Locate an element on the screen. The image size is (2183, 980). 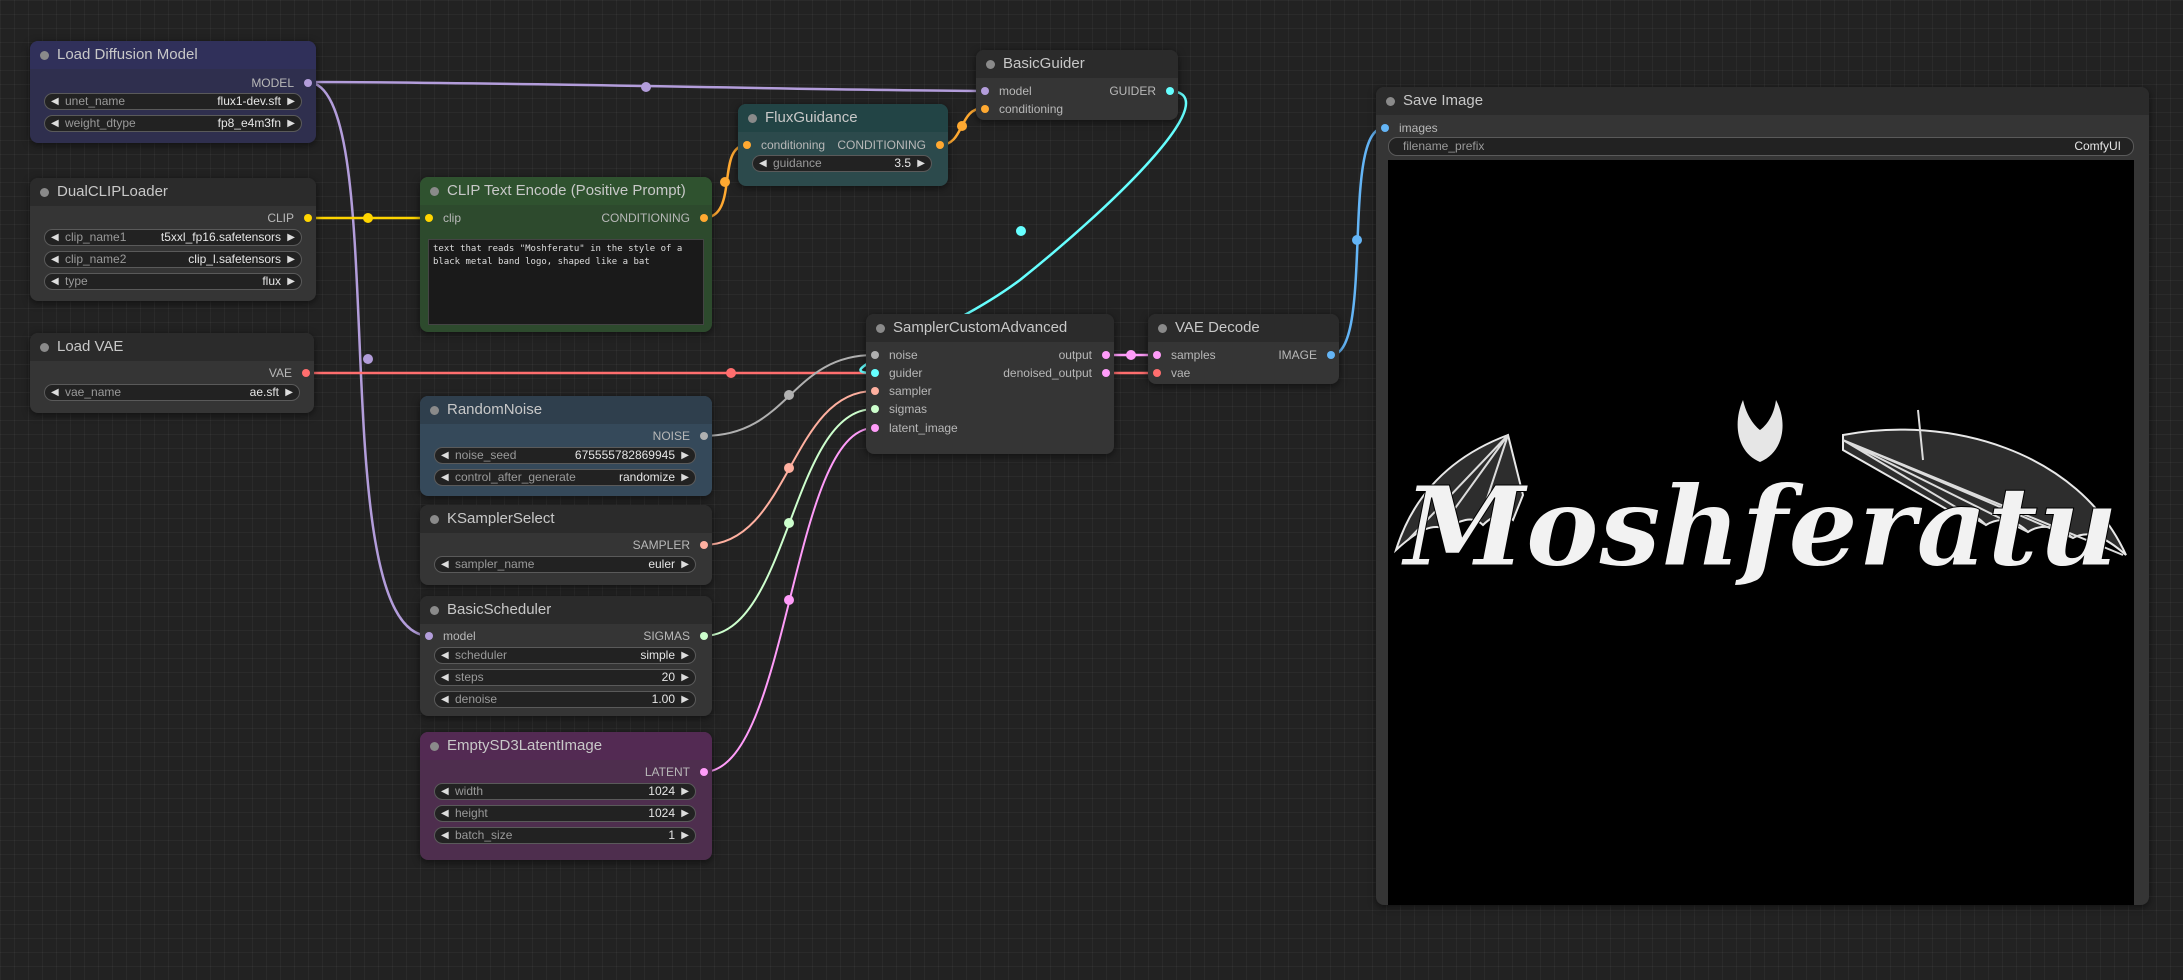
node-title: Load VAE is located at coordinates (172, 347).